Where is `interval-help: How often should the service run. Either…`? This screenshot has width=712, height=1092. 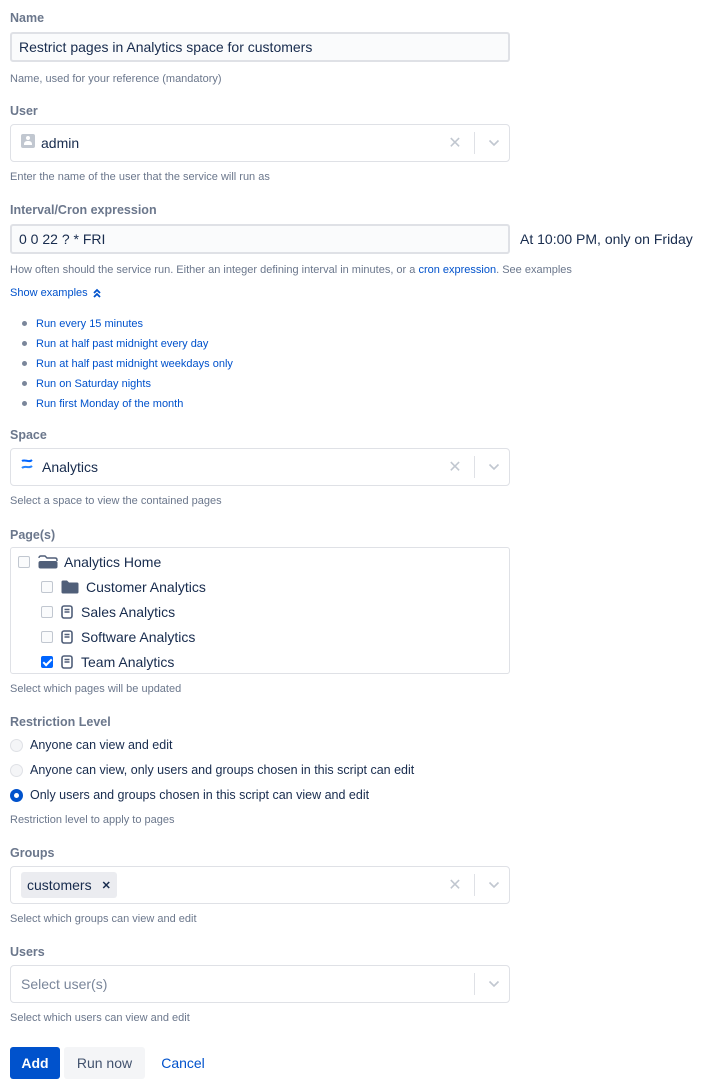 interval-help: How often should the service run. Either… is located at coordinates (291, 270).